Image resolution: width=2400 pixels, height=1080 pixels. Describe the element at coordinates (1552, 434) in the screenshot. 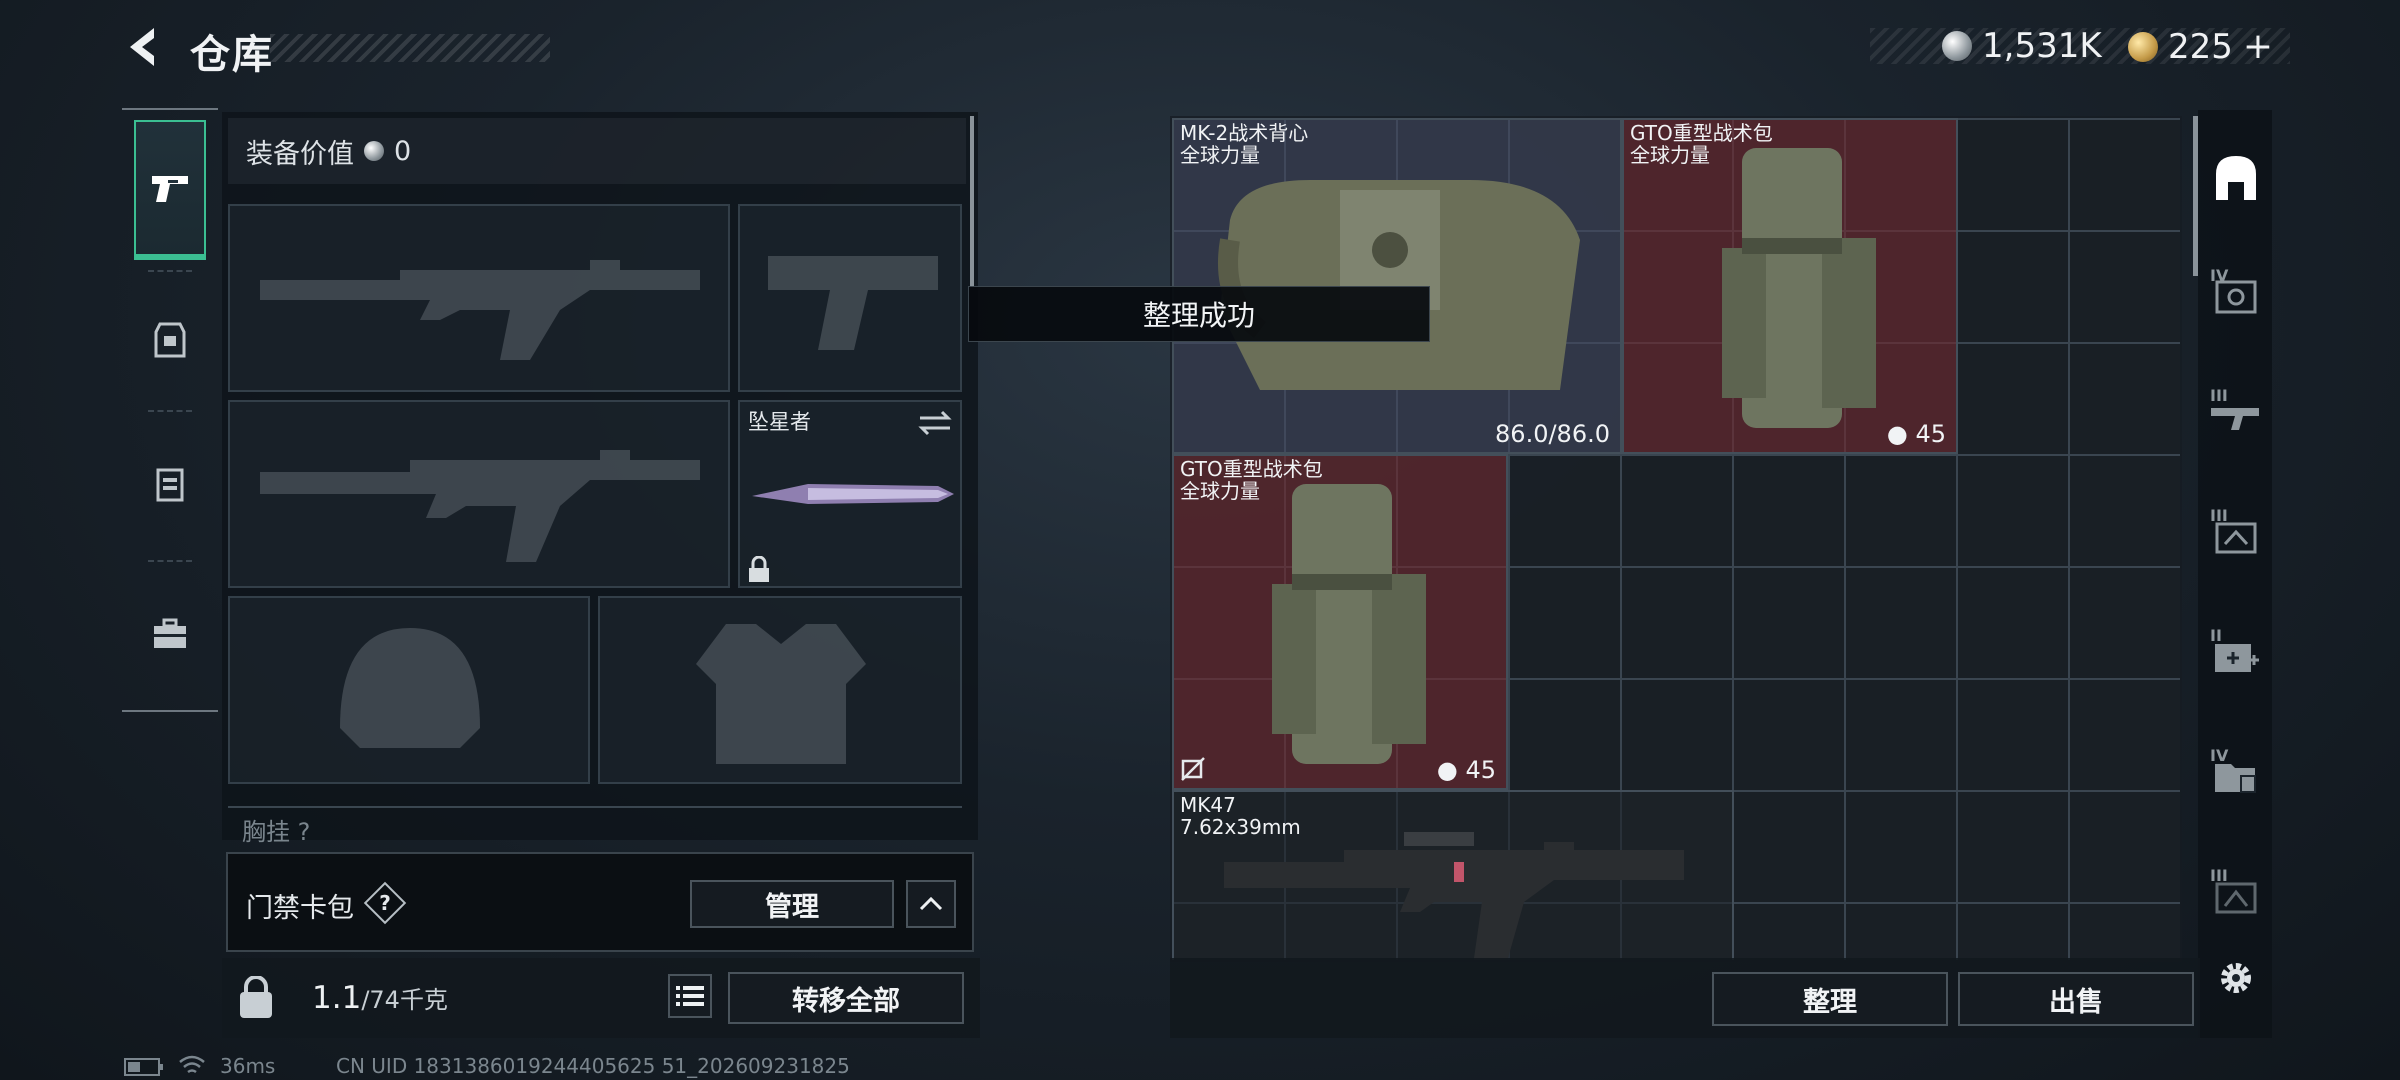

I see `durability-text: 86.0/86.0` at that location.